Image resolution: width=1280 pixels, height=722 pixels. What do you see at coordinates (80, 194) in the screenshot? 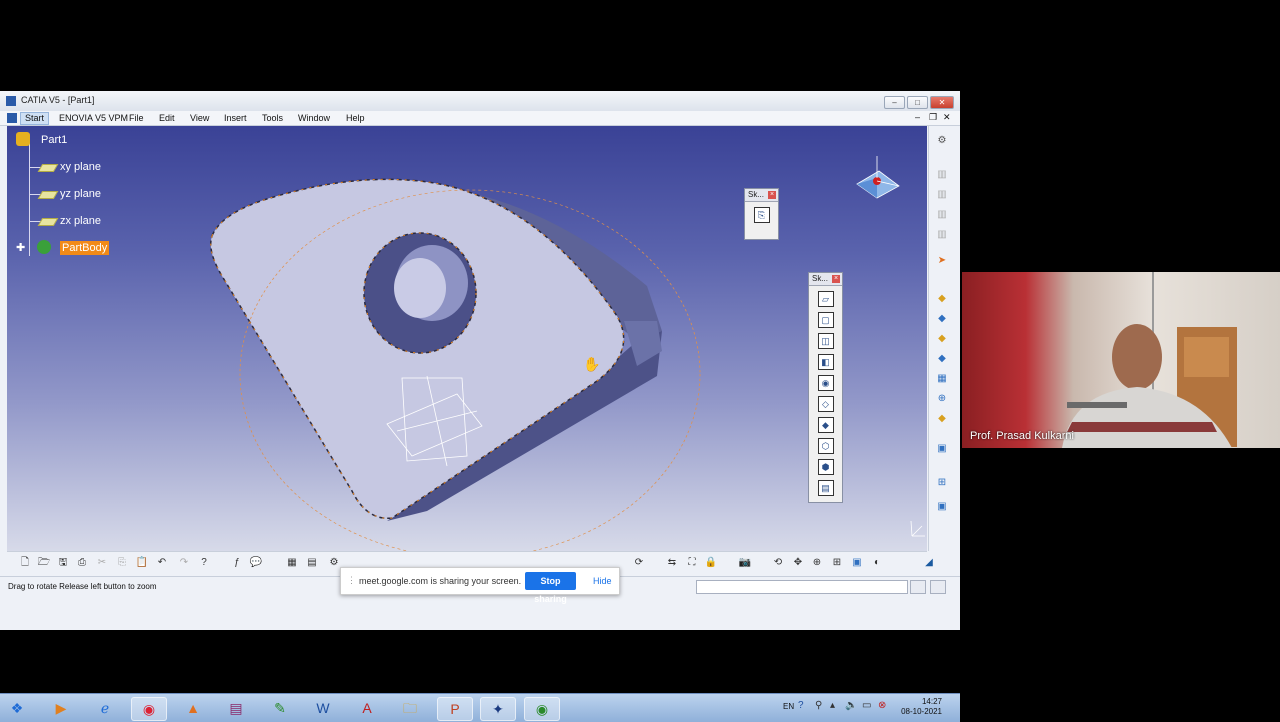
I see `tree-item-yz-plane: yz plane` at bounding box center [80, 194].